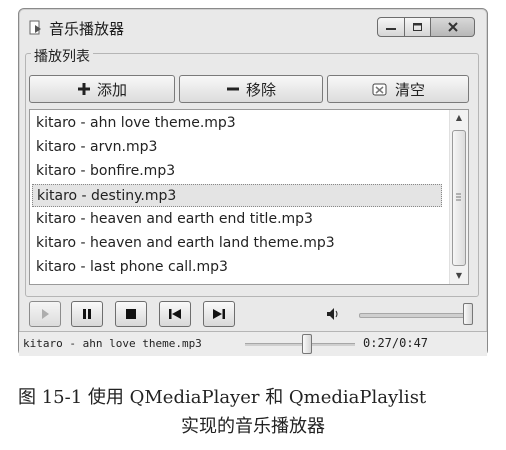  Describe the element at coordinates (112, 343) in the screenshot. I see `current-file-label: kitaro - ahn love theme.mp3` at that location.